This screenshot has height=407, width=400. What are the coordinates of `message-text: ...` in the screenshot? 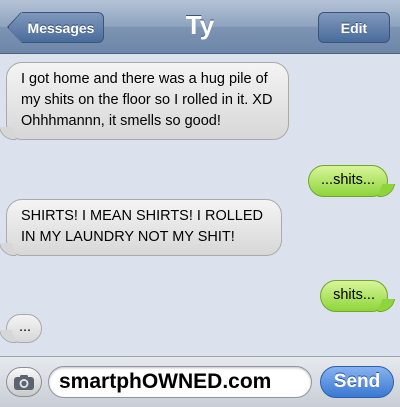 It's located at (25, 327).